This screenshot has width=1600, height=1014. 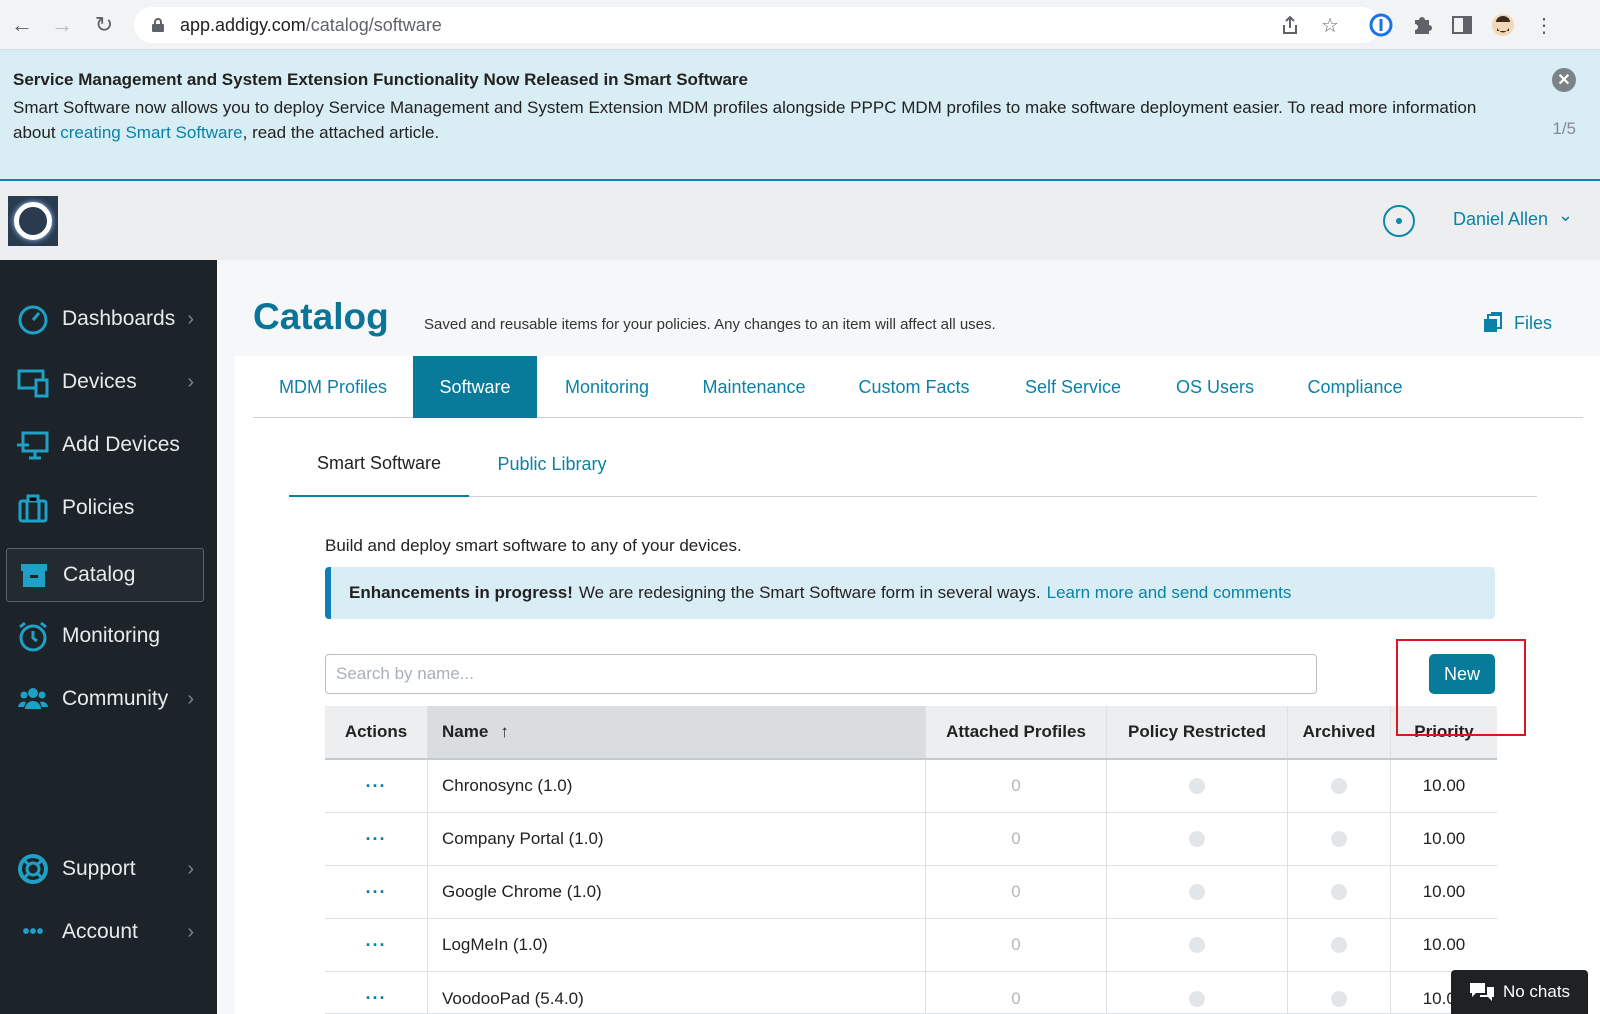 What do you see at coordinates (33, 221) in the screenshot?
I see `addigy-logo` at bounding box center [33, 221].